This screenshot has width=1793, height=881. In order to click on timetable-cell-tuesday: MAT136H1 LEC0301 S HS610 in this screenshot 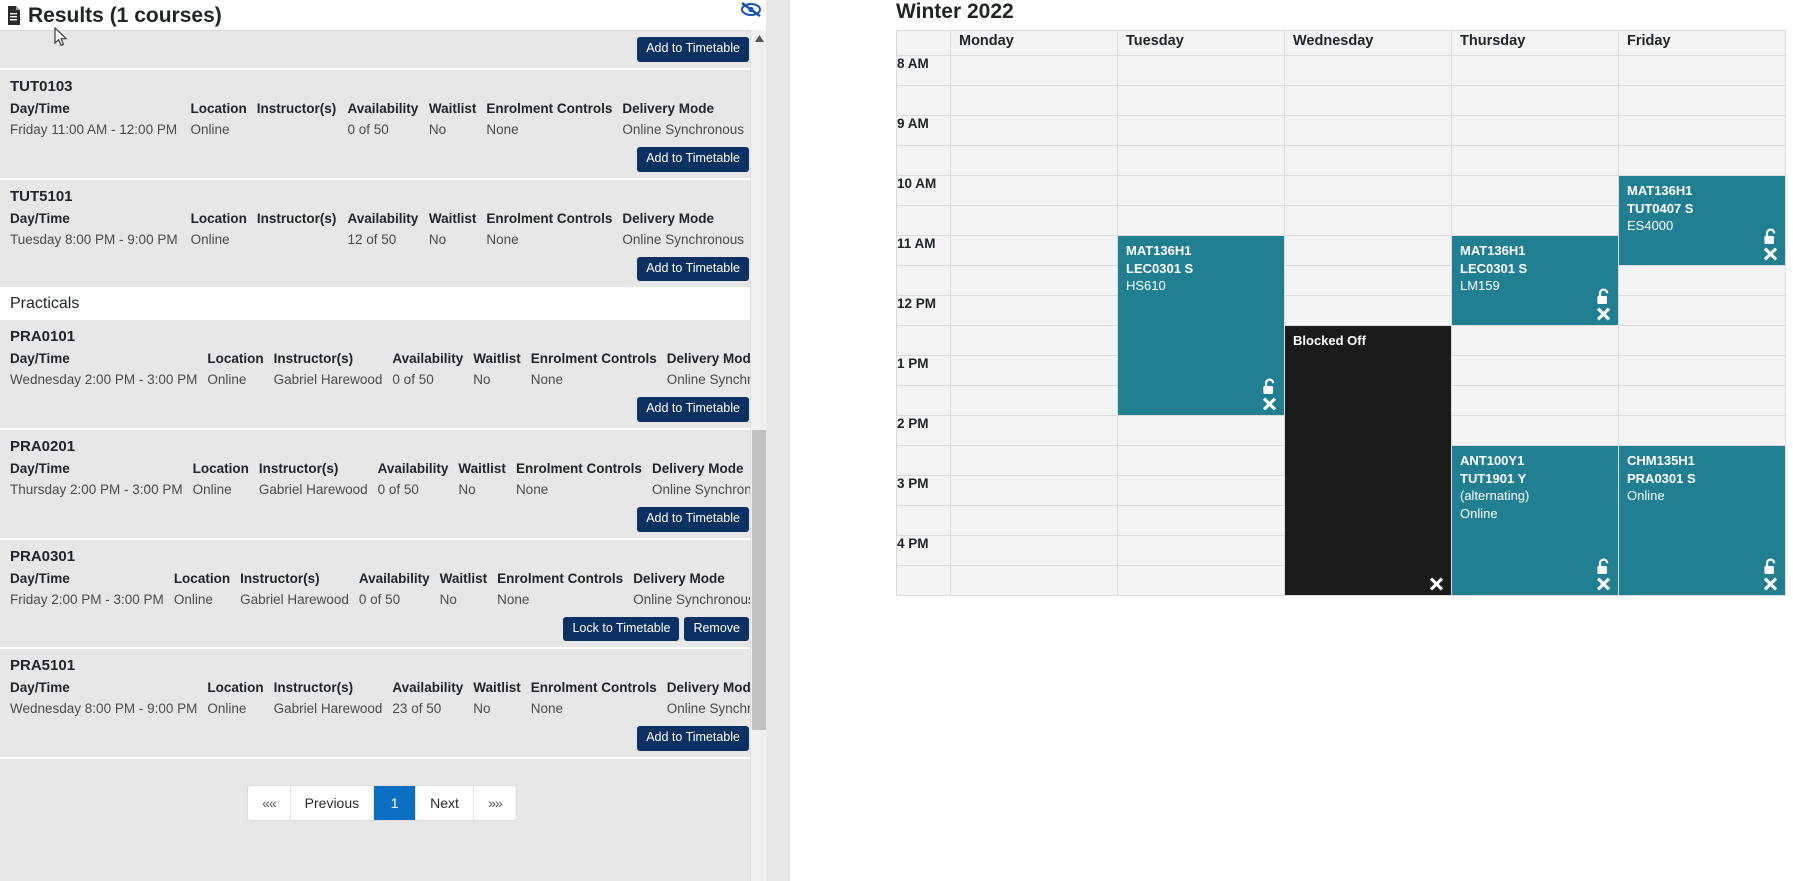, I will do `click(1201, 326)`.